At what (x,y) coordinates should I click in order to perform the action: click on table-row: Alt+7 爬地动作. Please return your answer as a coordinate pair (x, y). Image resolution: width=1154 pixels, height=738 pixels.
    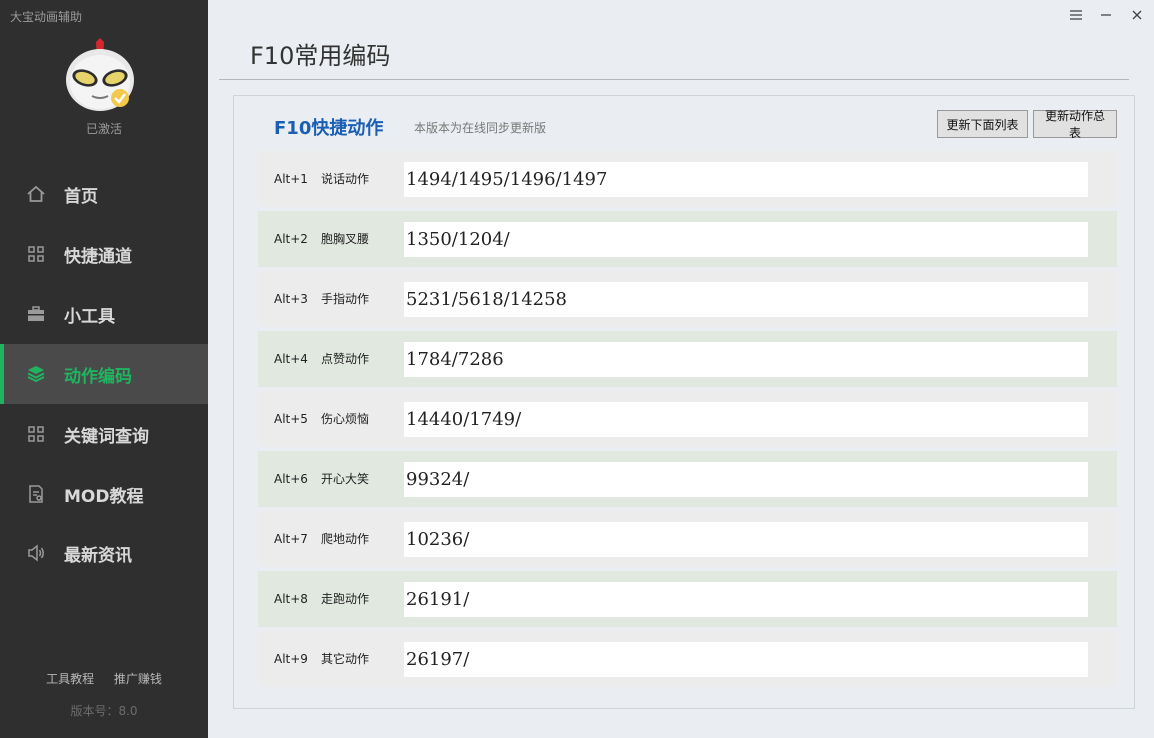
    Looking at the image, I should click on (687, 539).